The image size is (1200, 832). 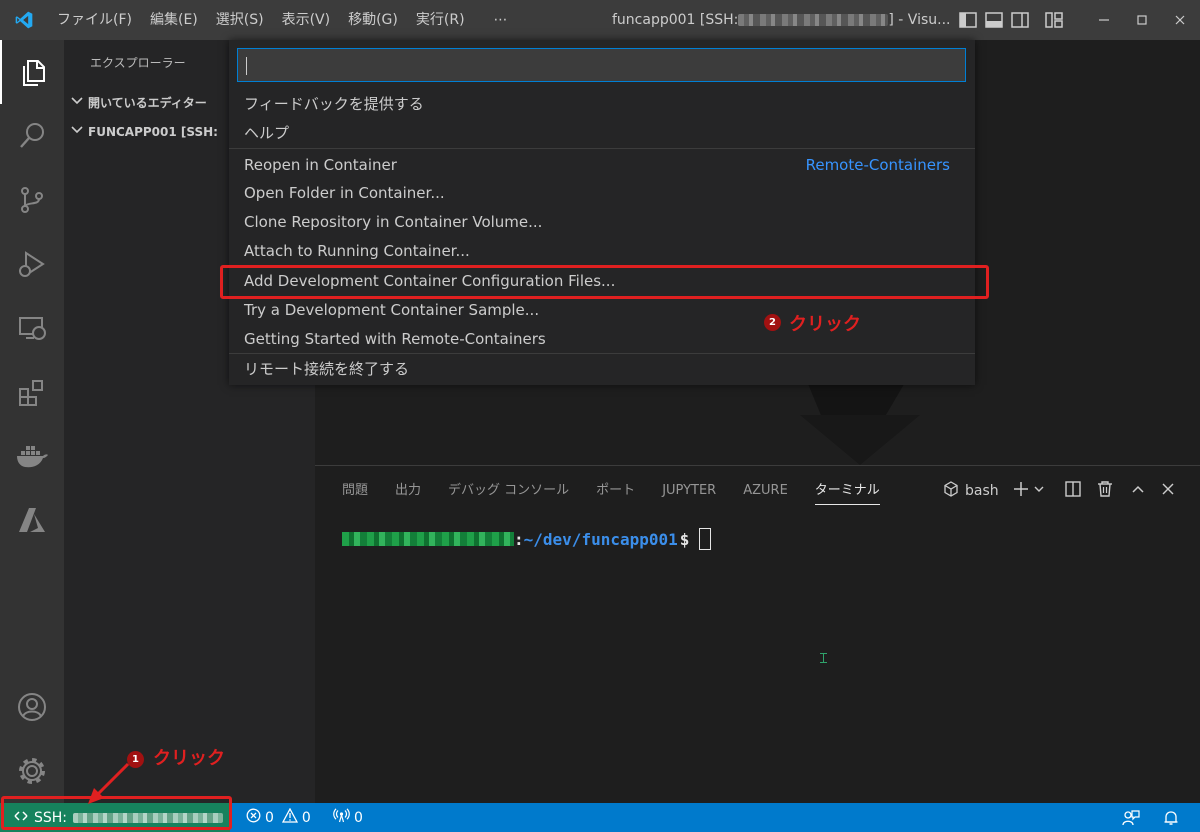 What do you see at coordinates (240, 20) in the screenshot?
I see `menu-selection: 選択(S)` at bounding box center [240, 20].